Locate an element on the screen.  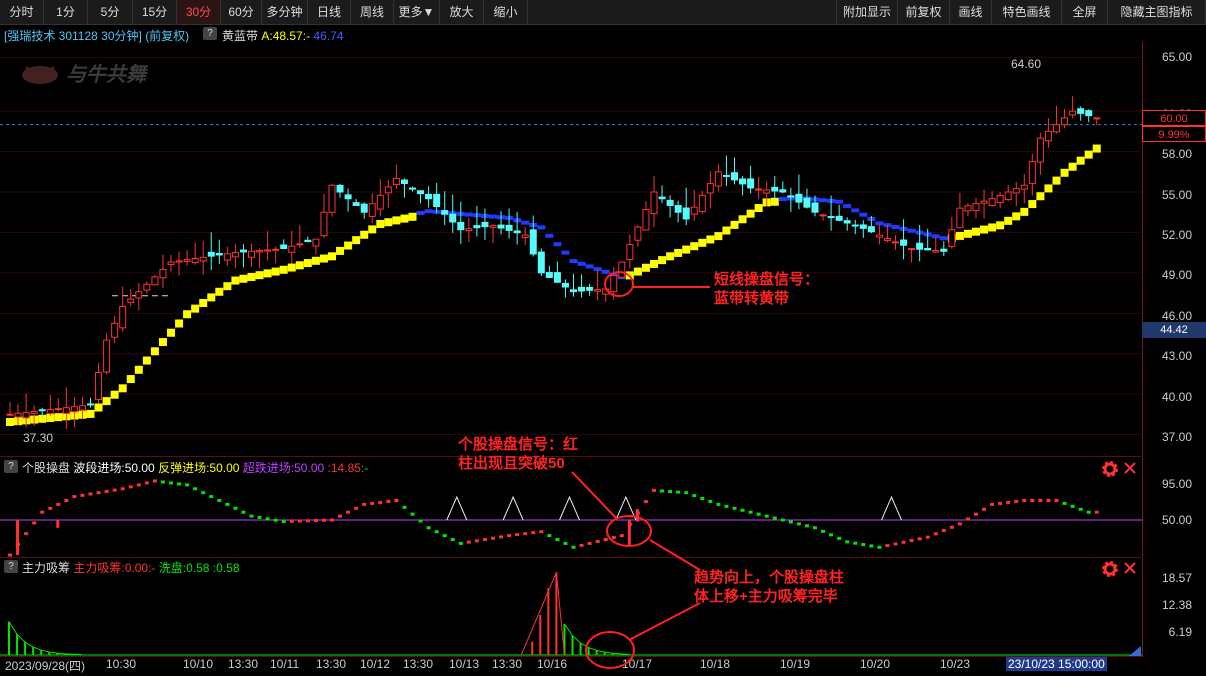
hide-indicator-button: 隐藏主图指标 is located at coordinates (1157, 12).